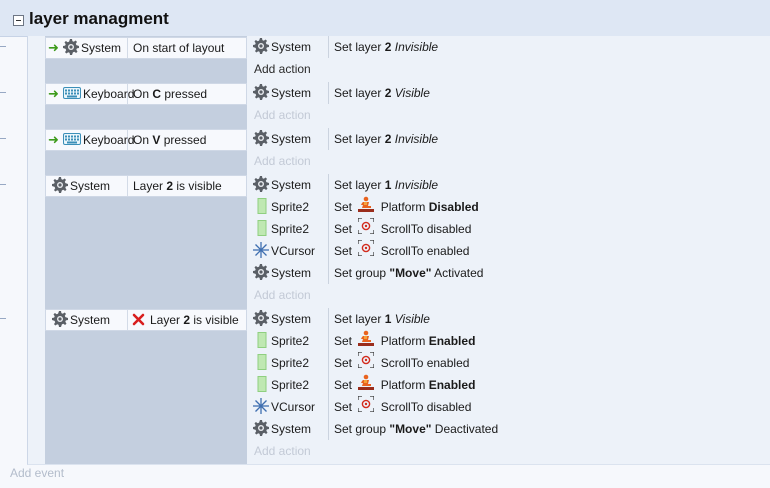 This screenshot has width=770, height=488. What do you see at coordinates (37, 473) in the screenshot?
I see `add-event-link: Add event` at bounding box center [37, 473].